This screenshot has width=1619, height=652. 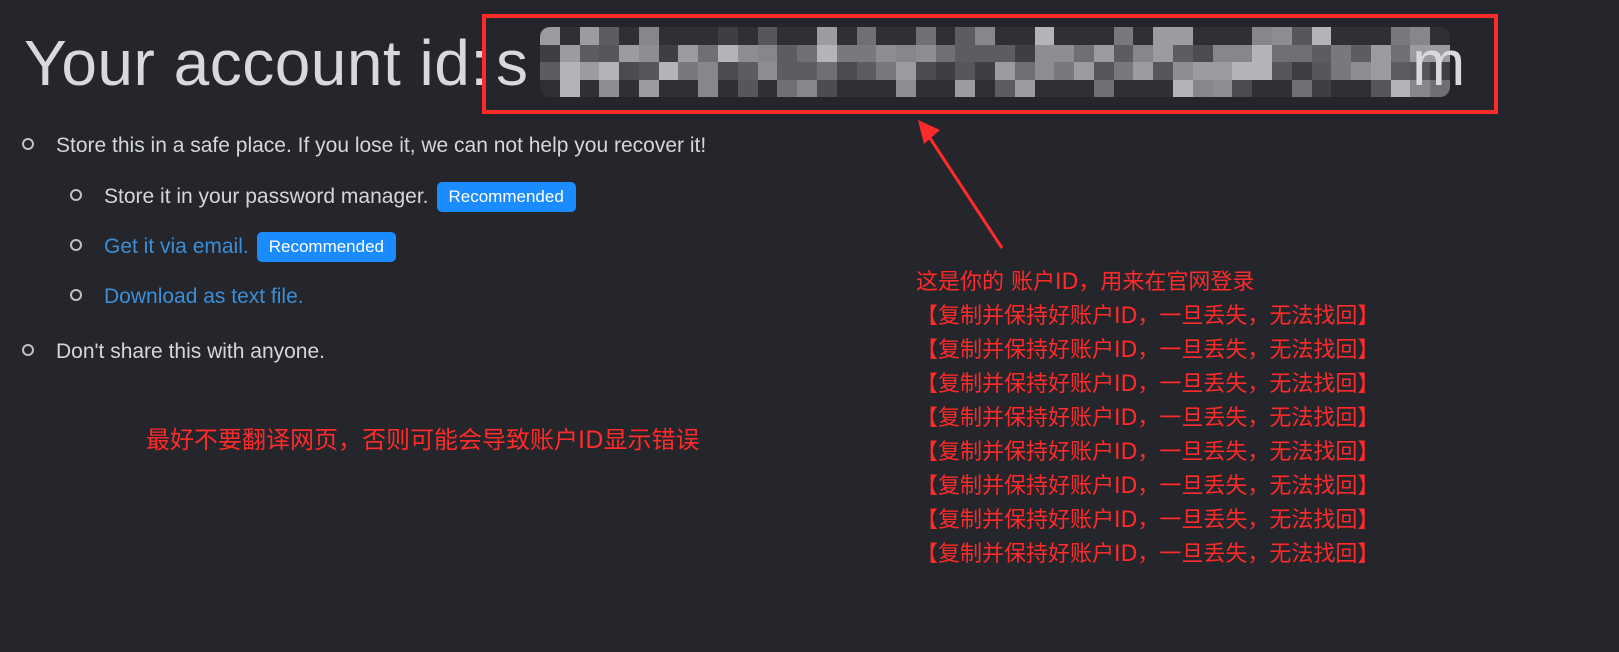 What do you see at coordinates (423, 440) in the screenshot?
I see `translate-warning-annotation: 最好不要翻译网页，否则可能会导致账户ID显示错误` at bounding box center [423, 440].